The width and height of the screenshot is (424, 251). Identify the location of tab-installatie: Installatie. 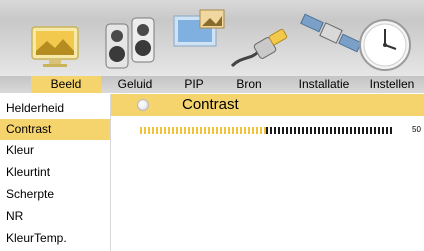
(324, 84).